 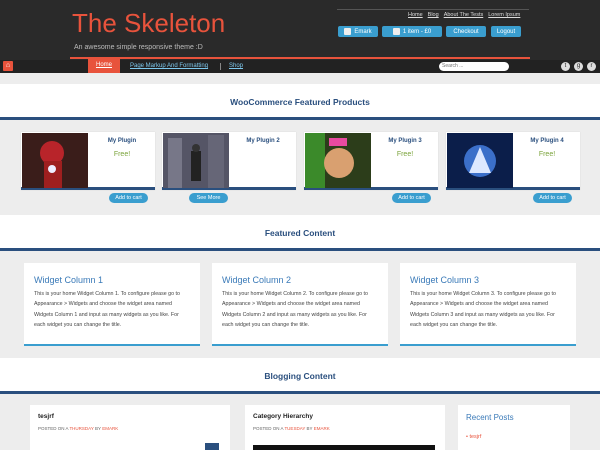 I want to click on product-card: My Plugin 4 Free!, so click(x=513, y=161).